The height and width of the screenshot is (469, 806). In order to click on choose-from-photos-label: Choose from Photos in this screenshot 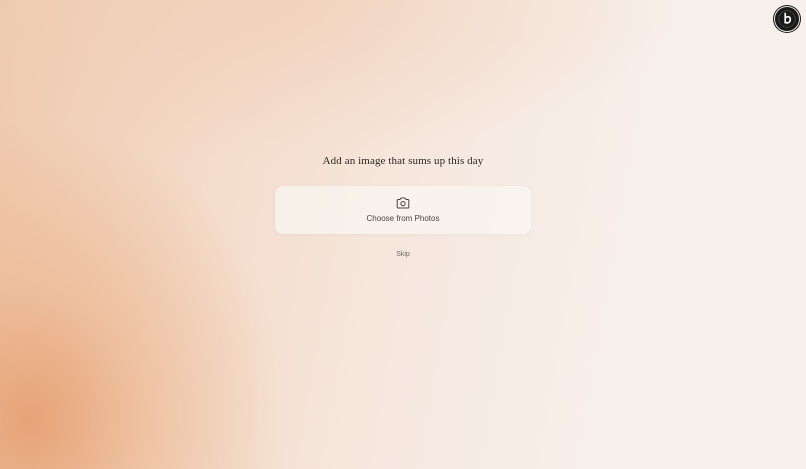, I will do `click(403, 218)`.